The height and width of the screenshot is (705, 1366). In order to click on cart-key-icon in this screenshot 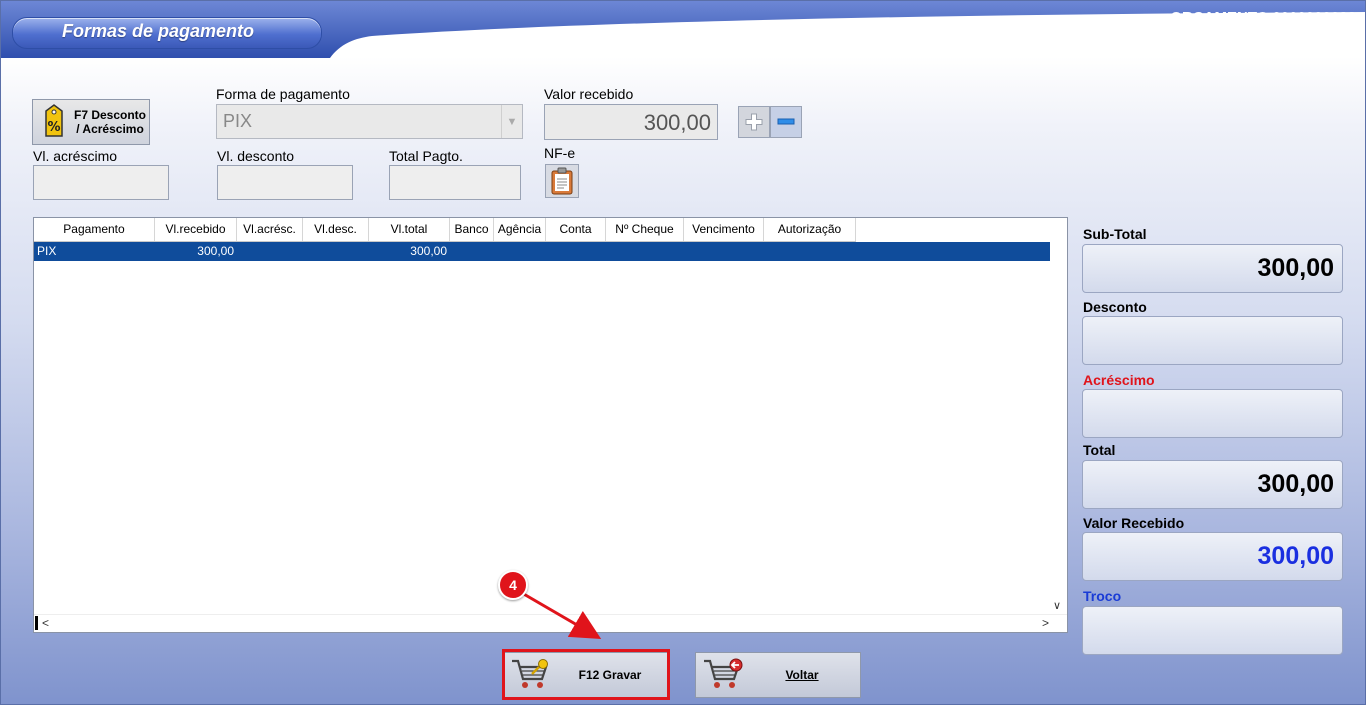, I will do `click(531, 675)`.